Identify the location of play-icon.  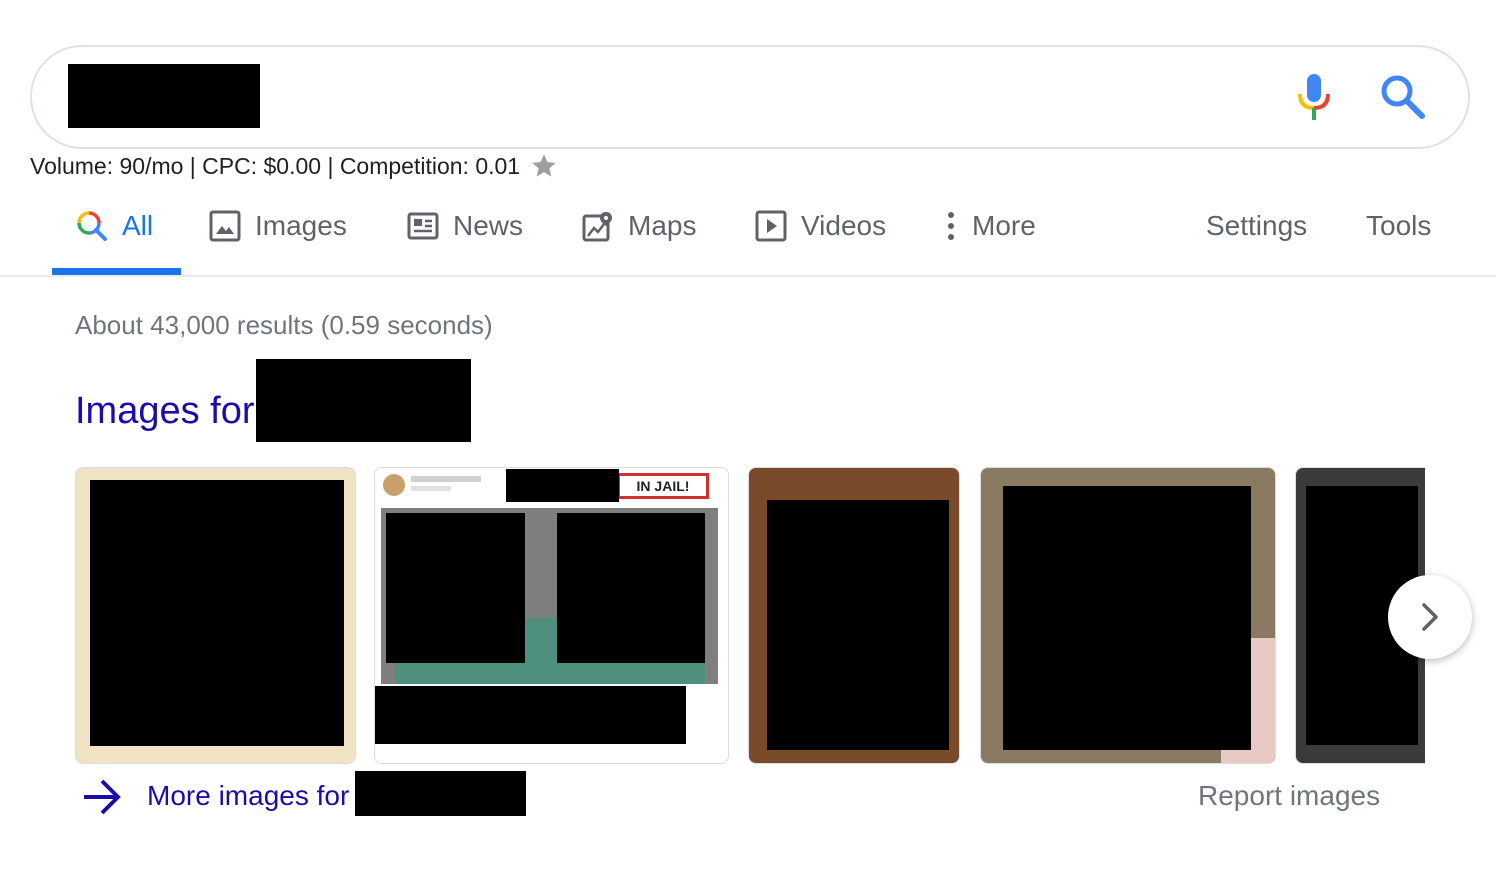
(771, 226).